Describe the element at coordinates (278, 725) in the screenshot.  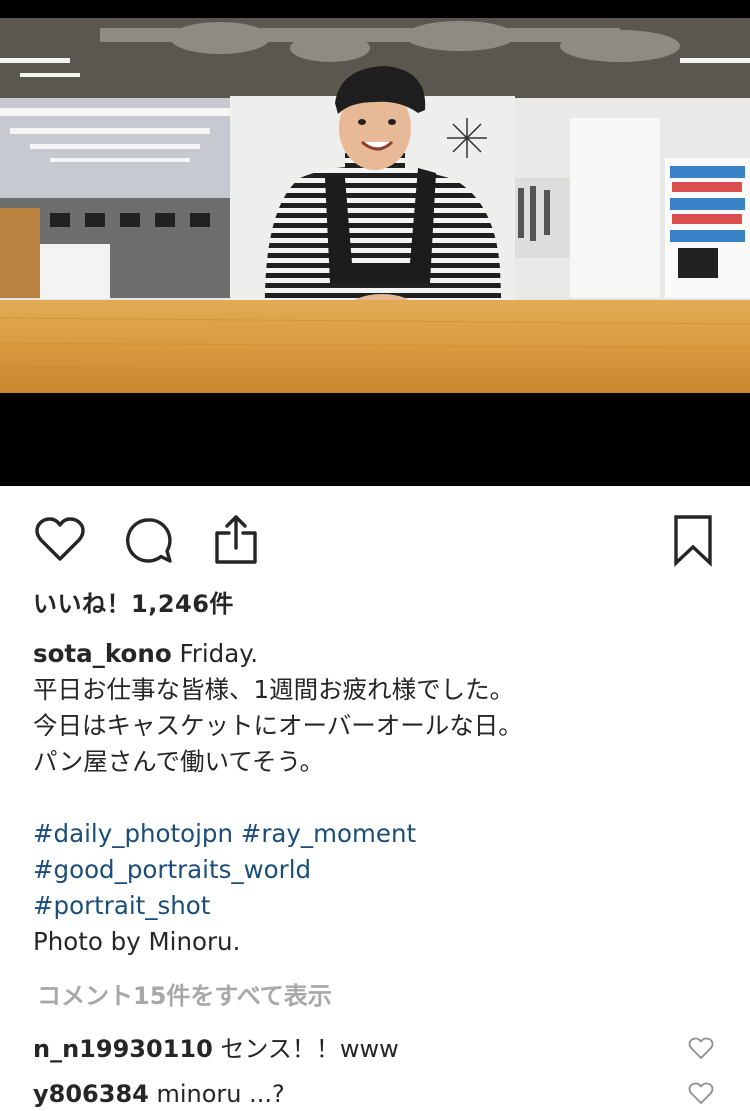
I see `caption-line: 今日はキャスケットにオーバーオールな日。` at that location.